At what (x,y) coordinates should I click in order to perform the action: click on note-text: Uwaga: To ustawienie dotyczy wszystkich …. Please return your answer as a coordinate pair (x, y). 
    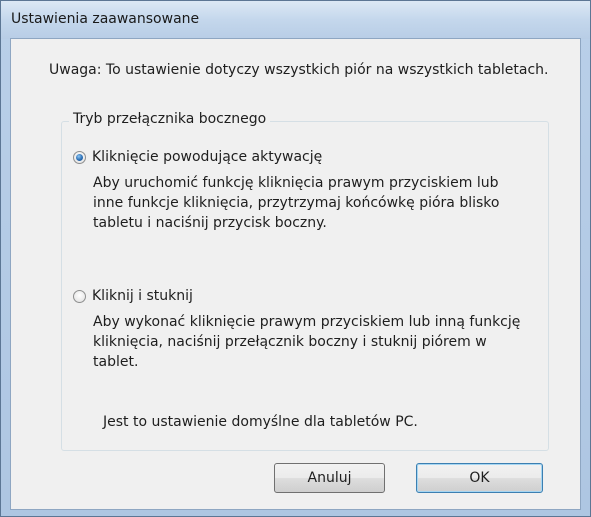
    Looking at the image, I should click on (299, 70).